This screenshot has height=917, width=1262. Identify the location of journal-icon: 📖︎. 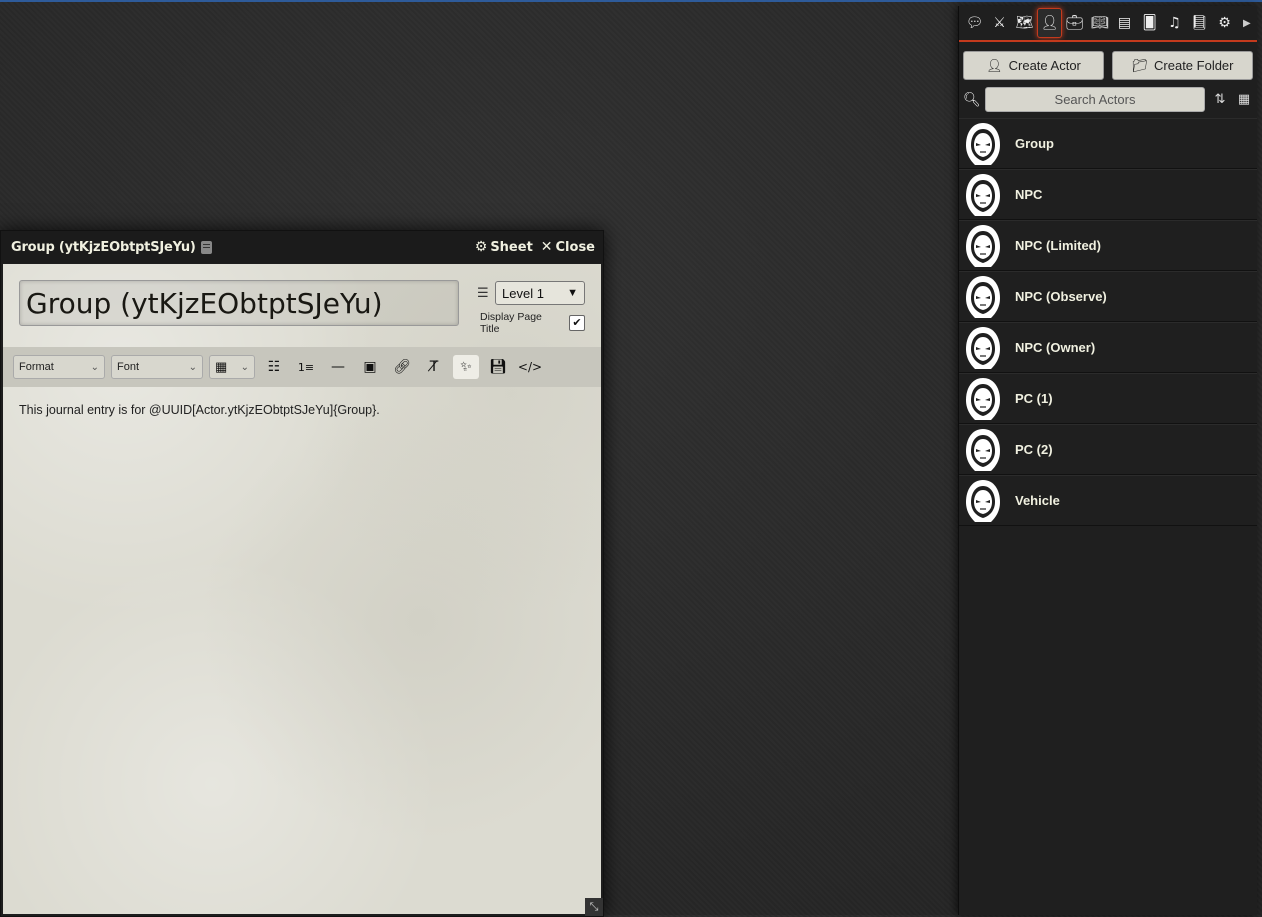
(1099, 23).